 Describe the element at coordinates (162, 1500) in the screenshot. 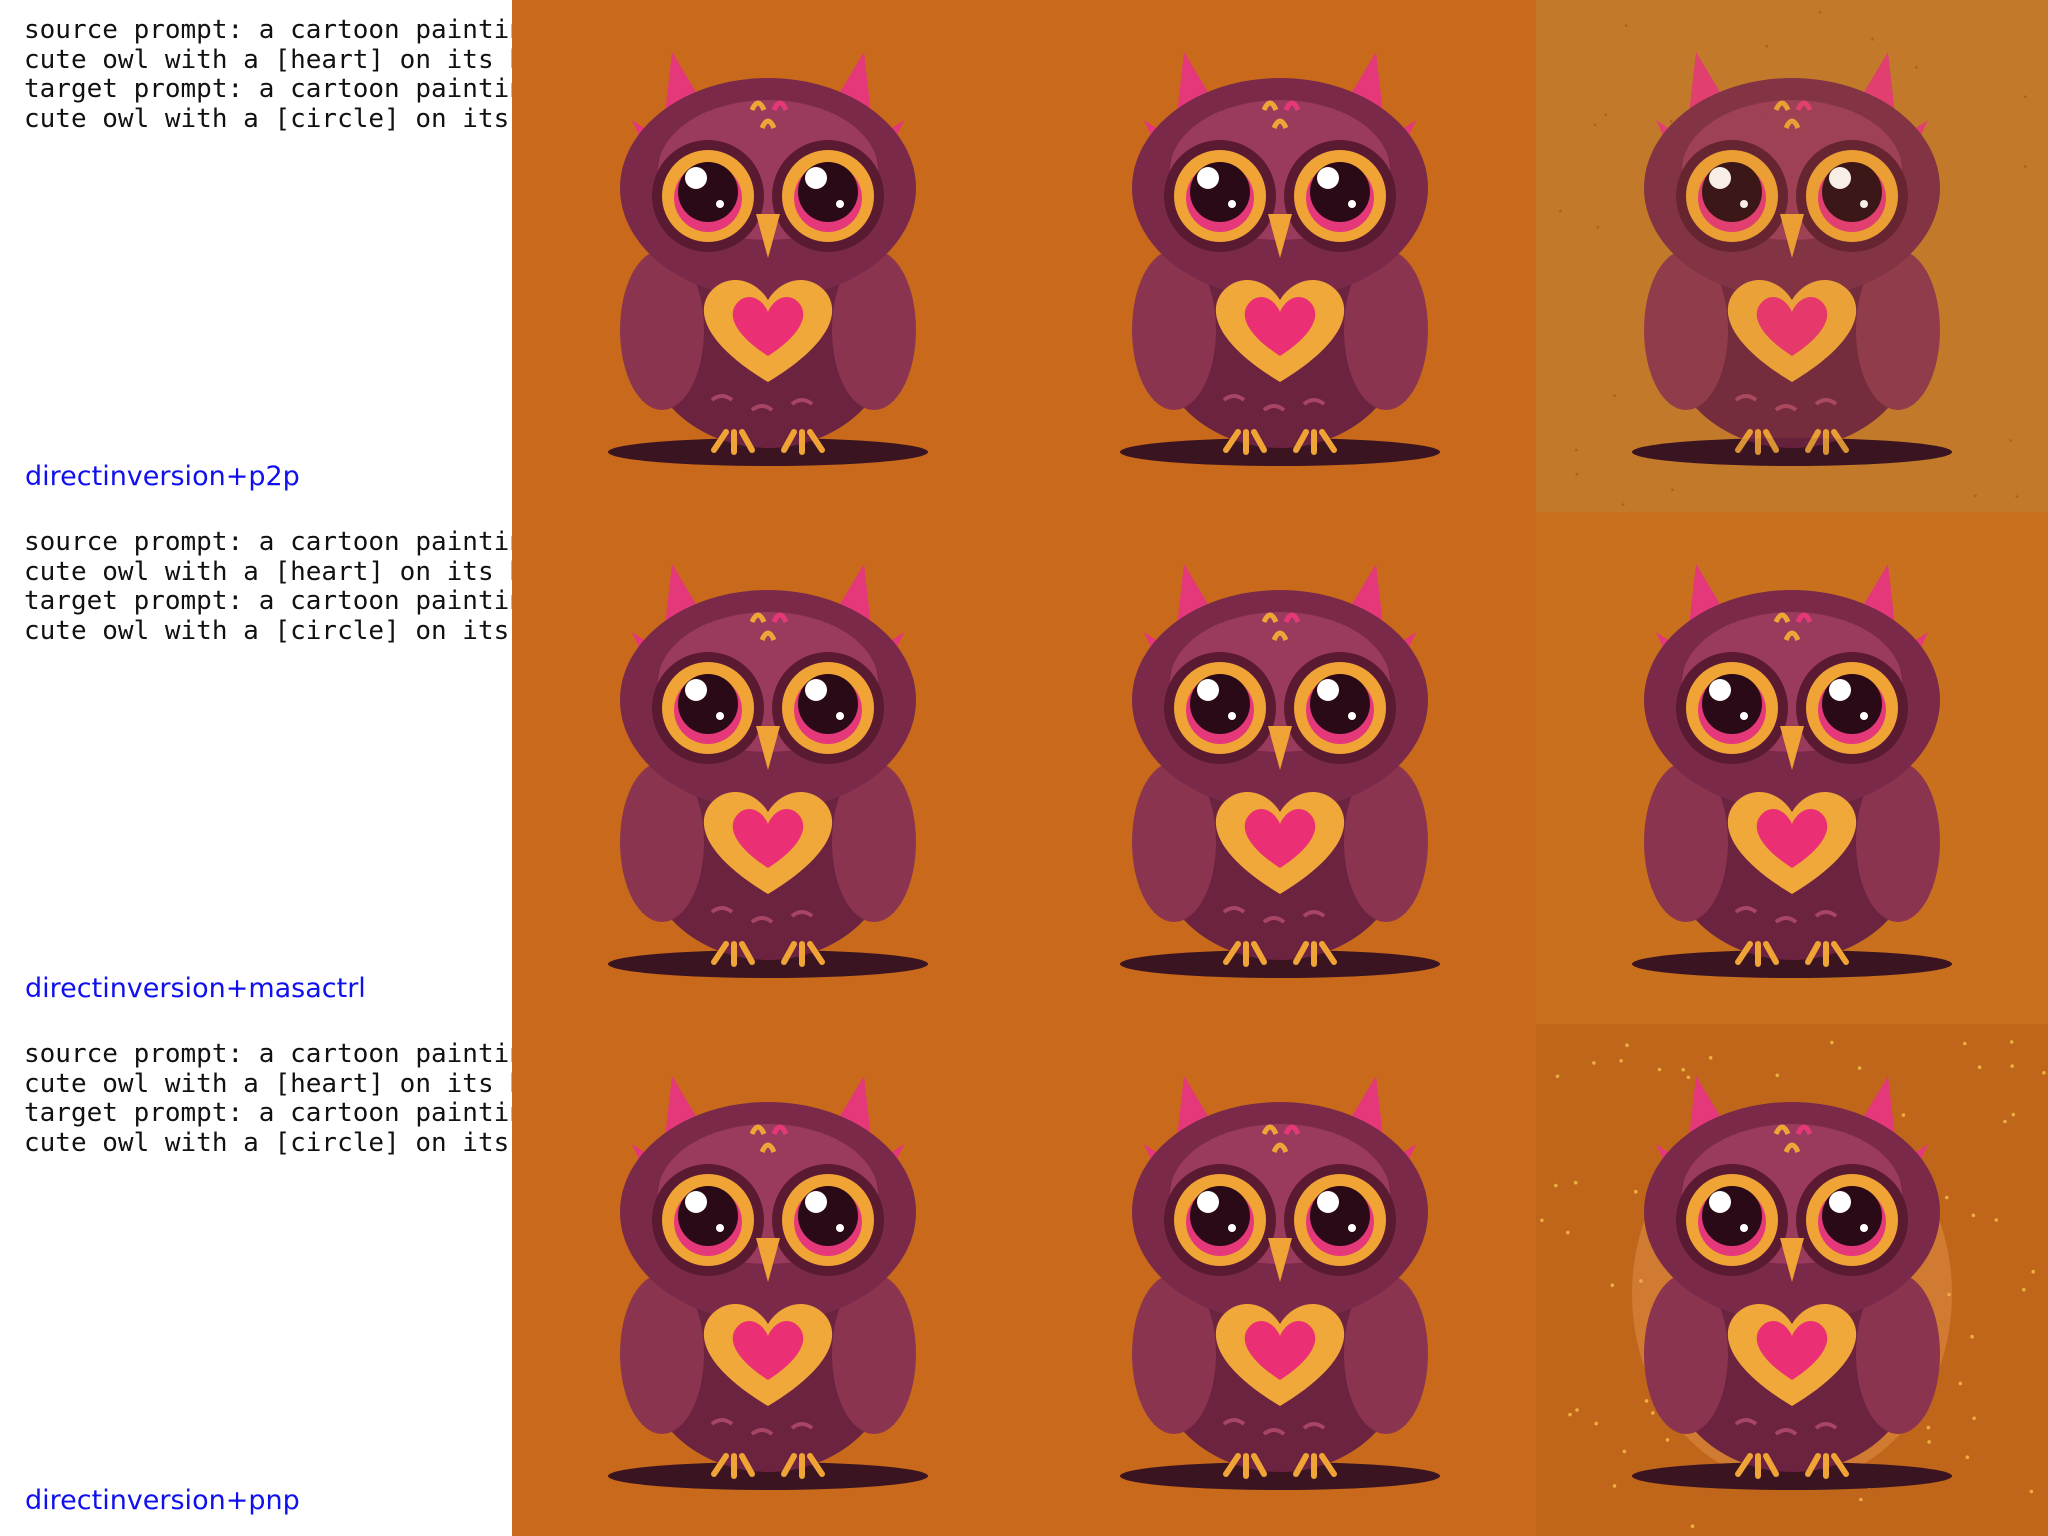

I see `method-label: directinversion+pnp` at that location.